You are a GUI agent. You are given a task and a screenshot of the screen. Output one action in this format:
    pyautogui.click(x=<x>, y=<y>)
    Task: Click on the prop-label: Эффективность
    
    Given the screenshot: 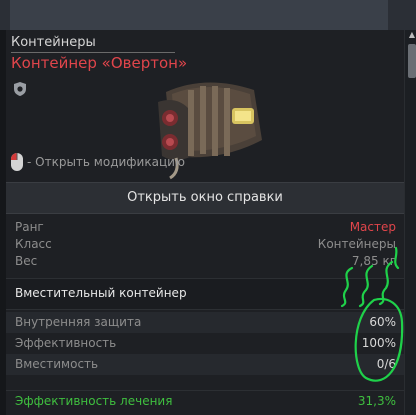 What is the action you would take?
    pyautogui.click(x=66, y=343)
    